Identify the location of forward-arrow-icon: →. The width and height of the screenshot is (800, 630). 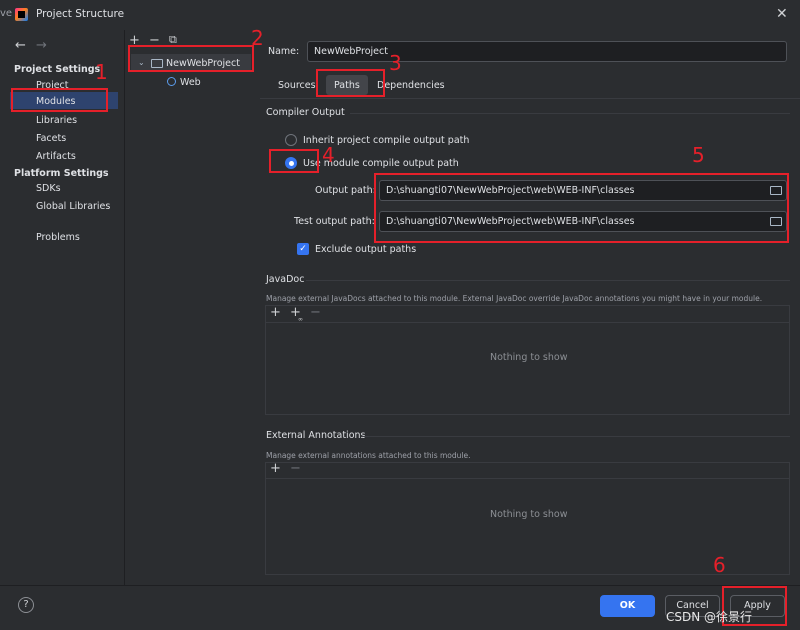
(41, 45).